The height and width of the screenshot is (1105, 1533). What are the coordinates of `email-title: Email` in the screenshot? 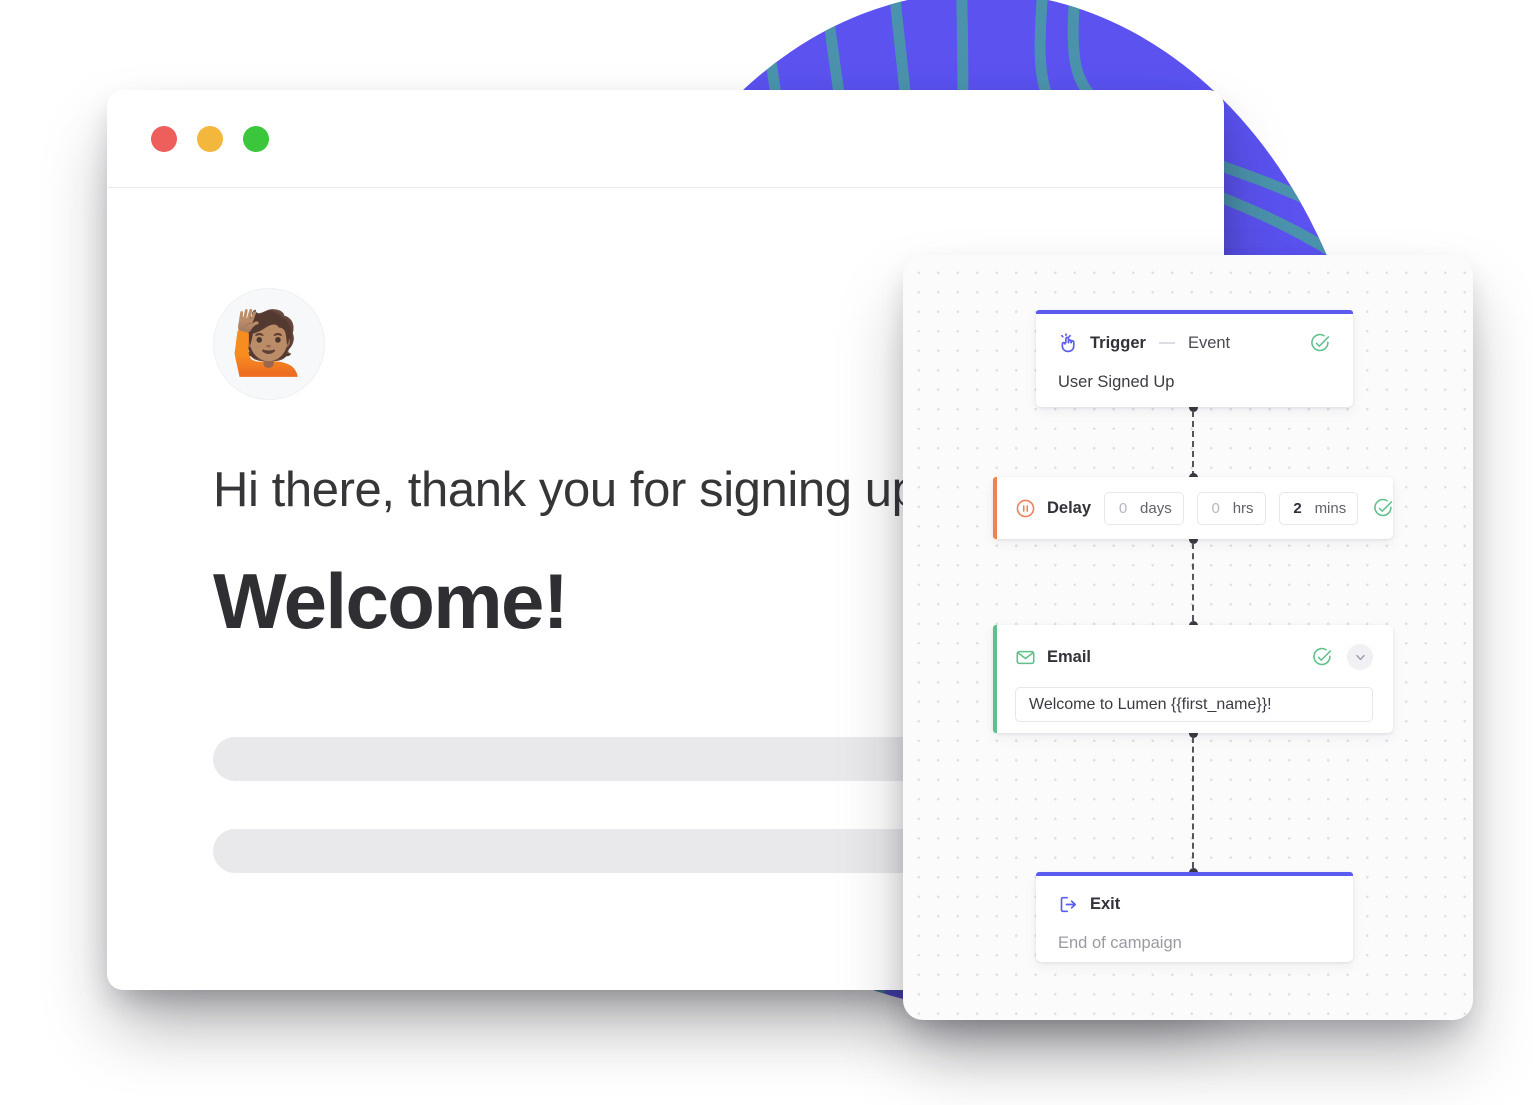 It's located at (1069, 656).